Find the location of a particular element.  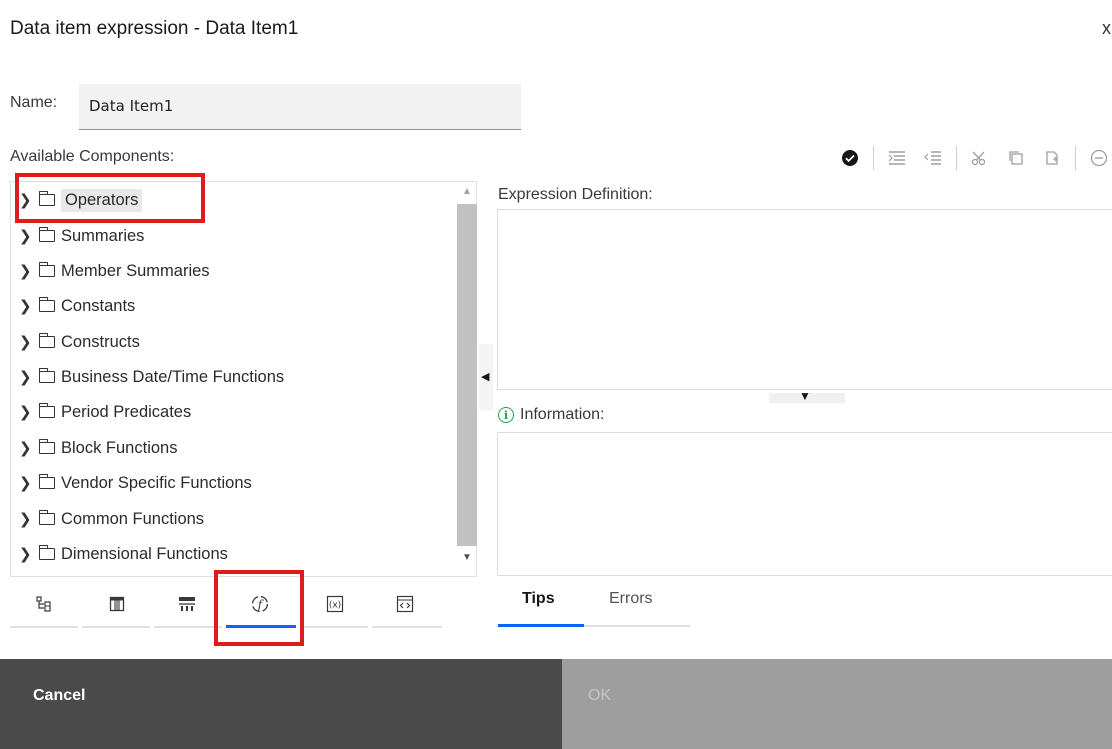

available-components-label: Available Components: is located at coordinates (92, 156).